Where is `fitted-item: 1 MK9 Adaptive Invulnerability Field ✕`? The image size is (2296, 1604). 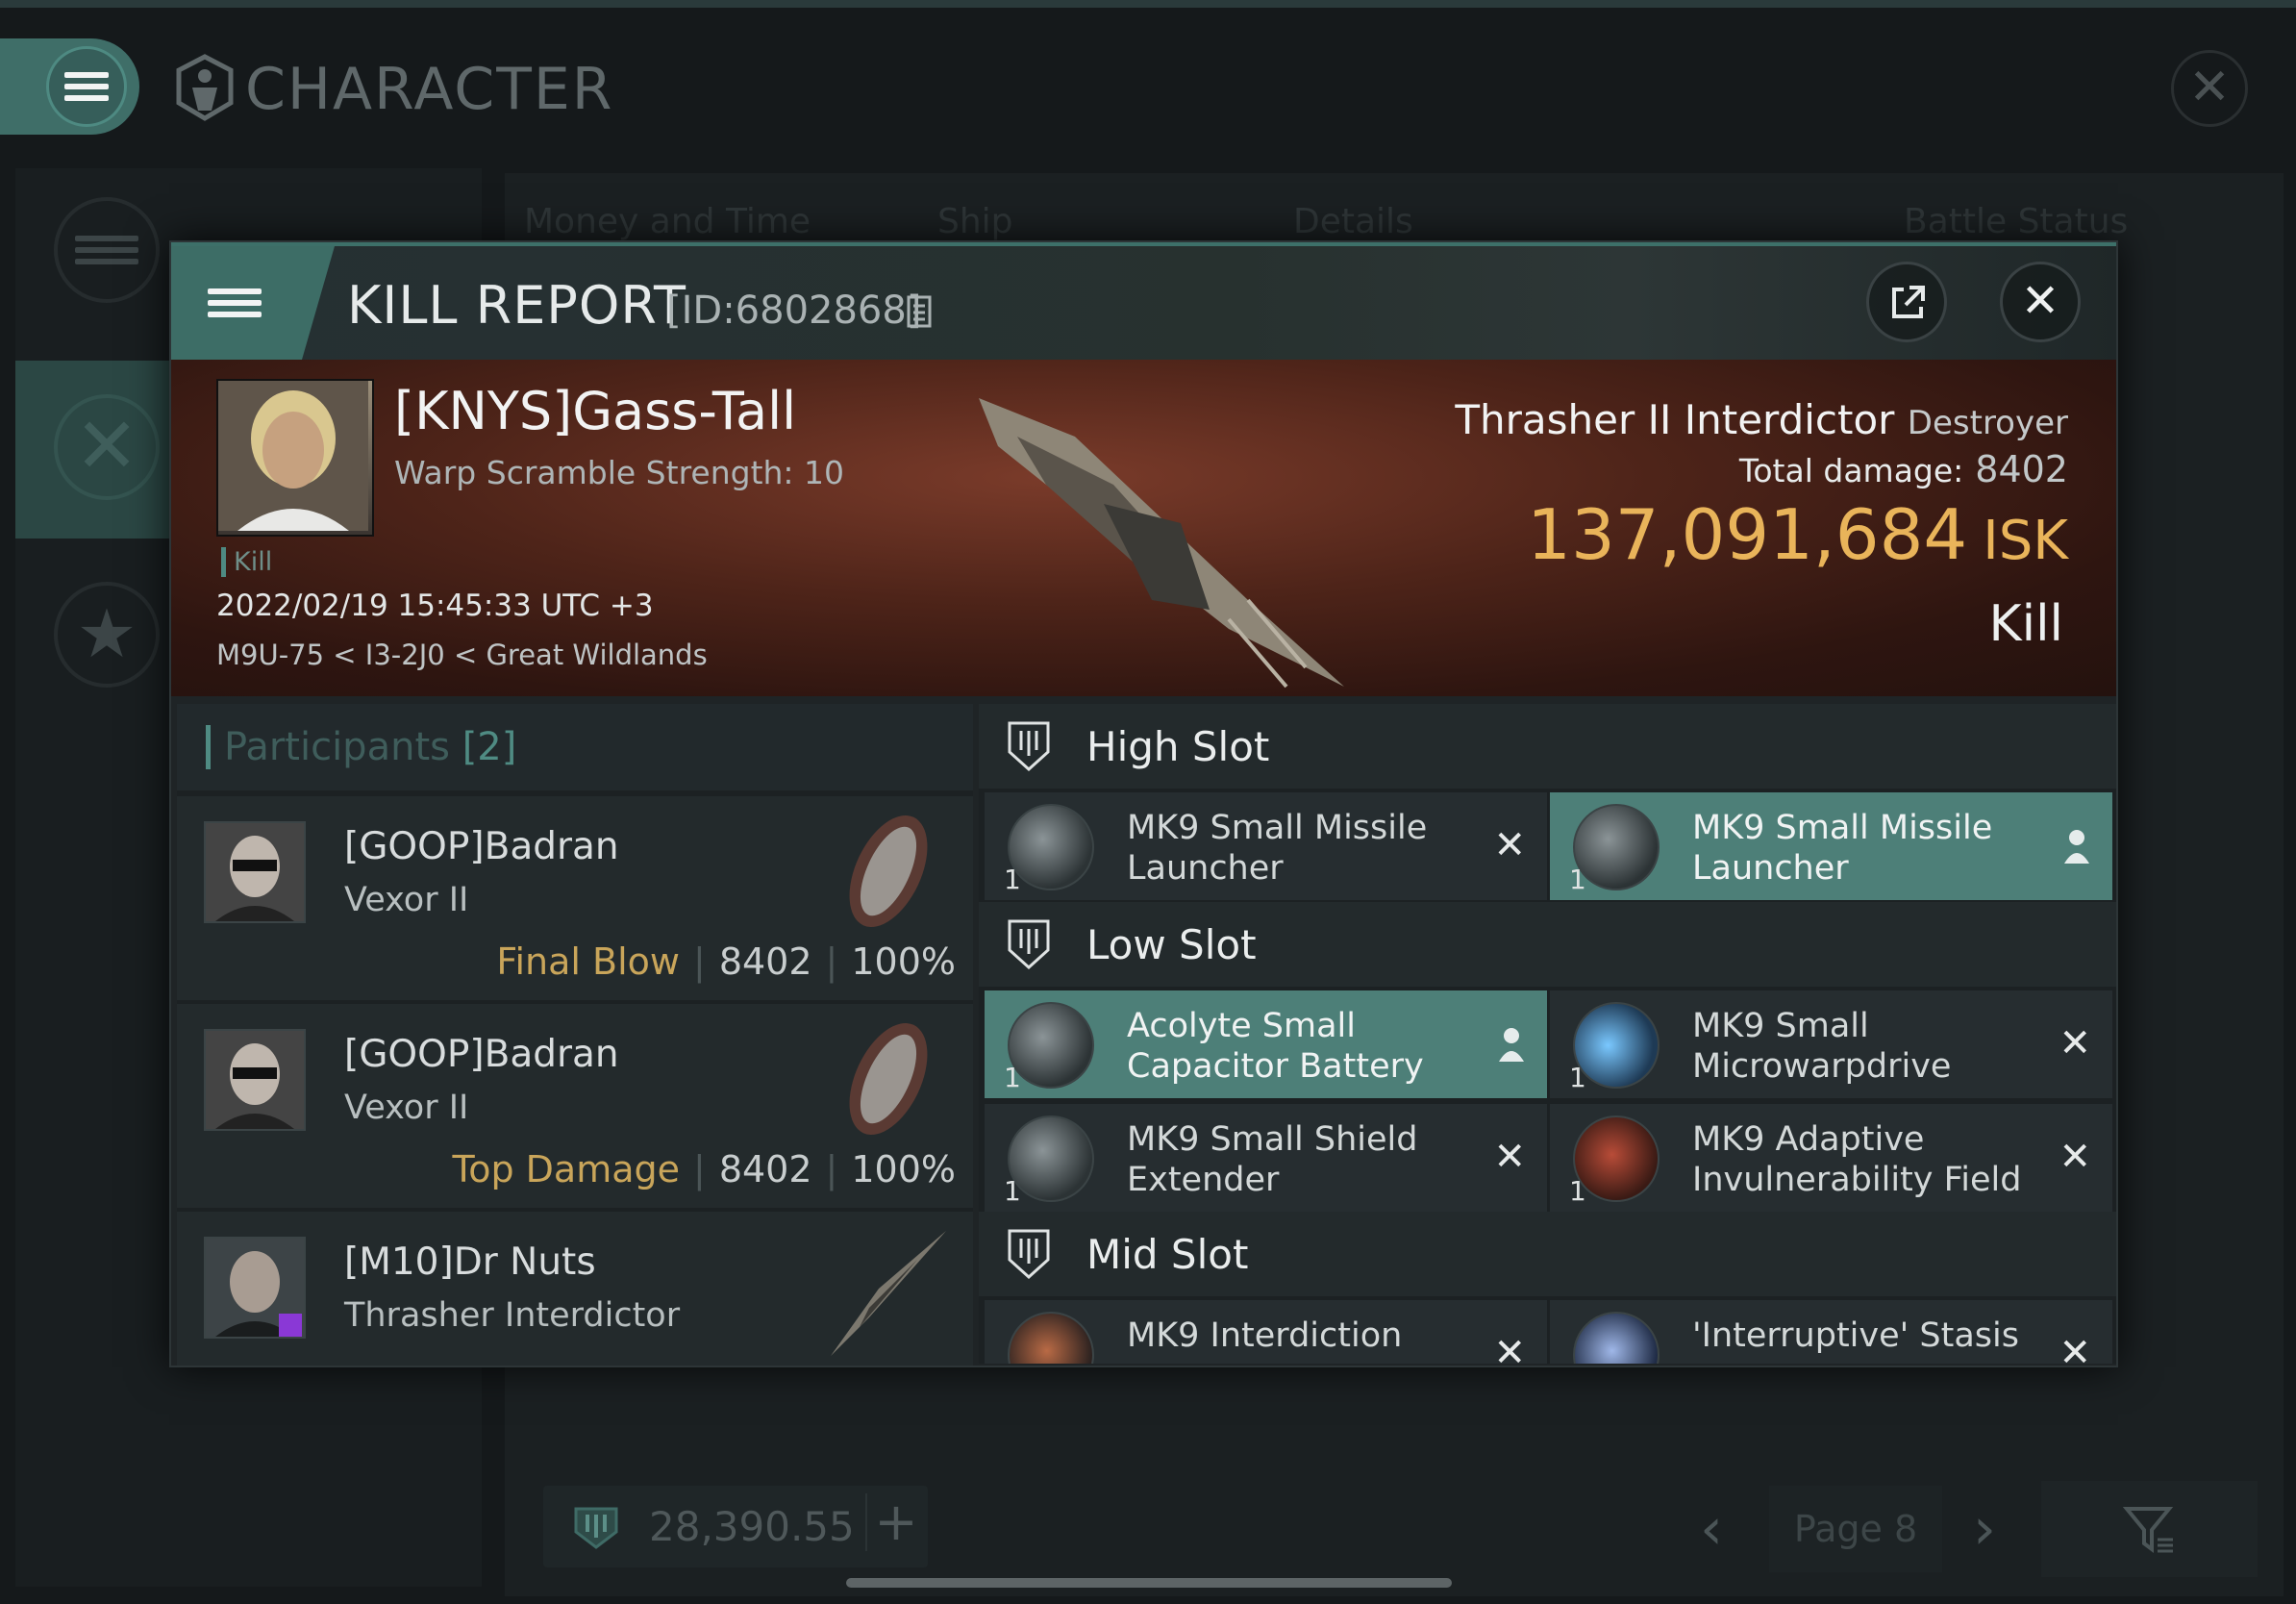 fitted-item: 1 MK9 Adaptive Invulnerability Field ✕ is located at coordinates (1831, 1158).